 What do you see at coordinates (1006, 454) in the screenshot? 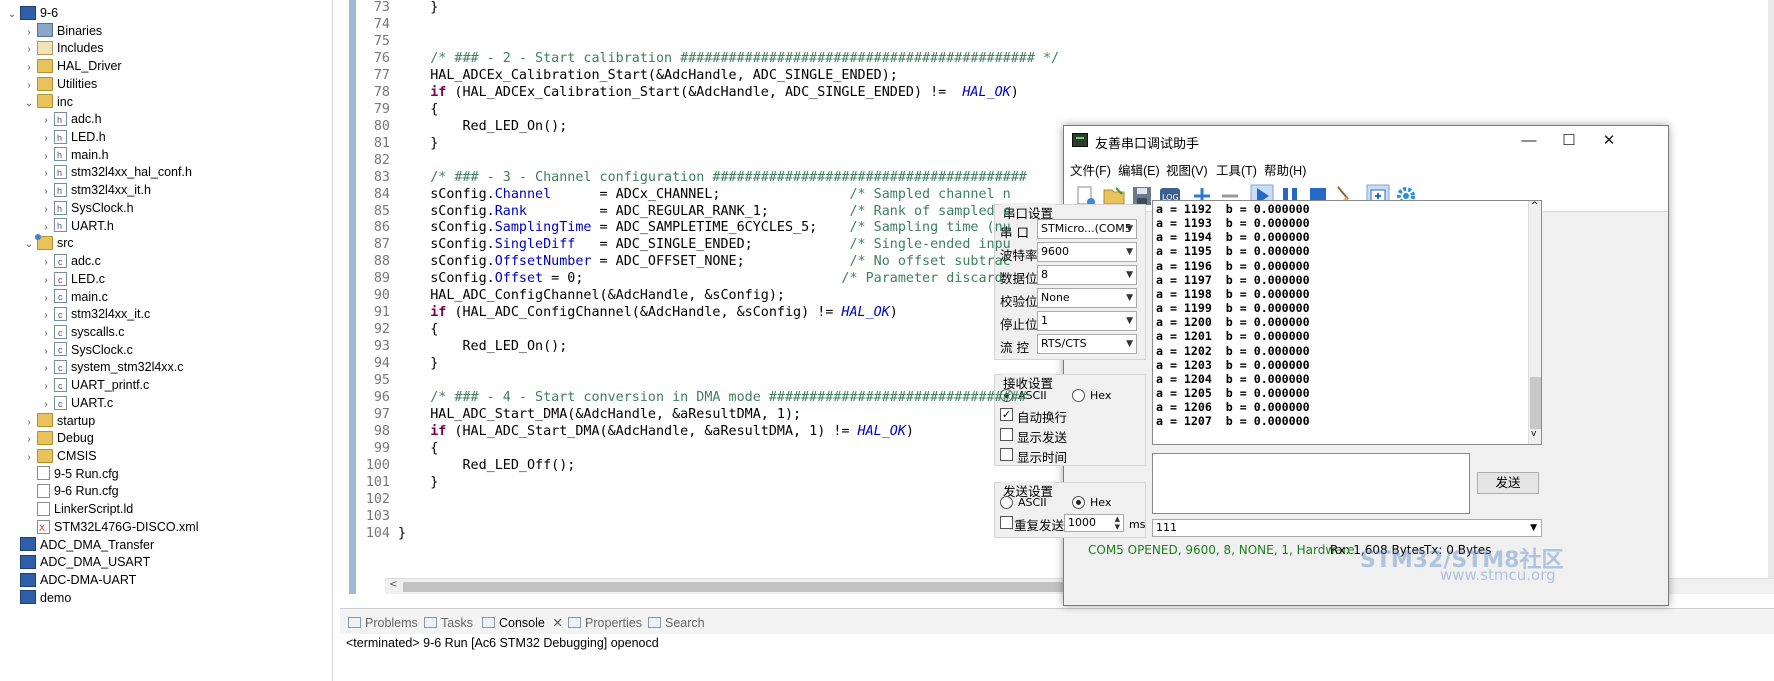
I see `show-time-checkbox` at bounding box center [1006, 454].